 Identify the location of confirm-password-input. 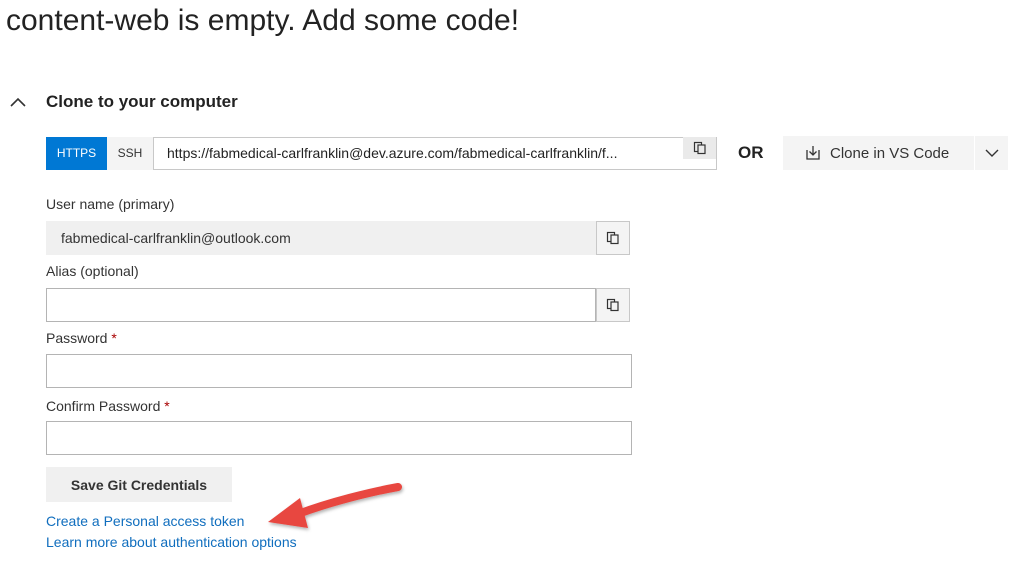
(339, 438).